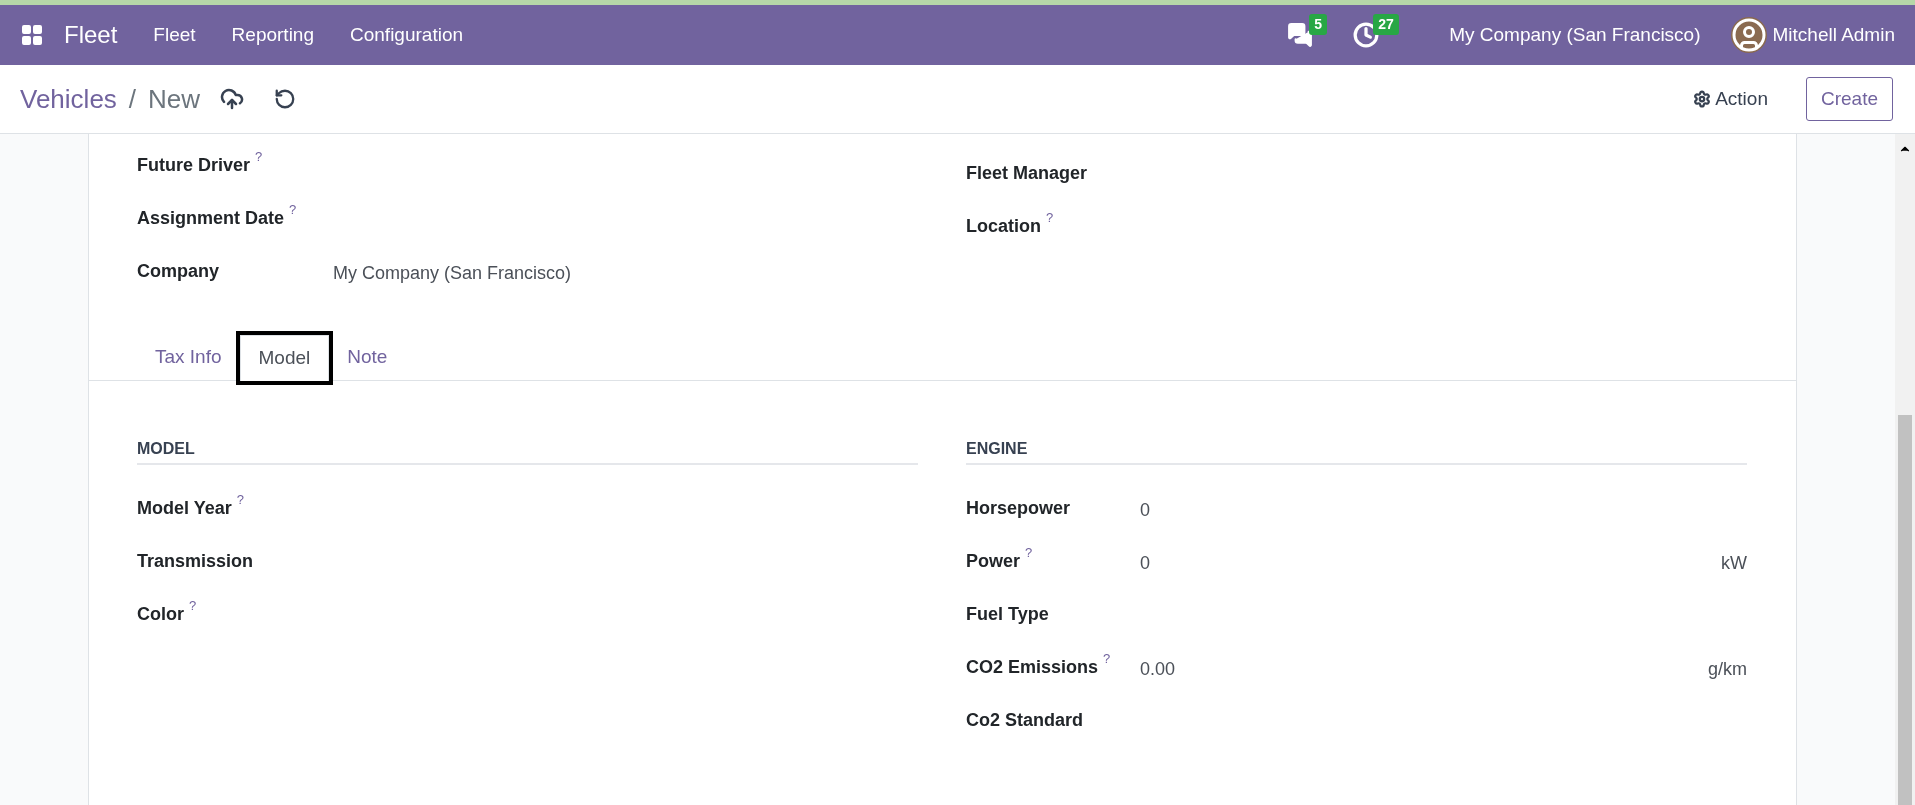  What do you see at coordinates (91, 35) in the screenshot?
I see `app-name: Fleet` at bounding box center [91, 35].